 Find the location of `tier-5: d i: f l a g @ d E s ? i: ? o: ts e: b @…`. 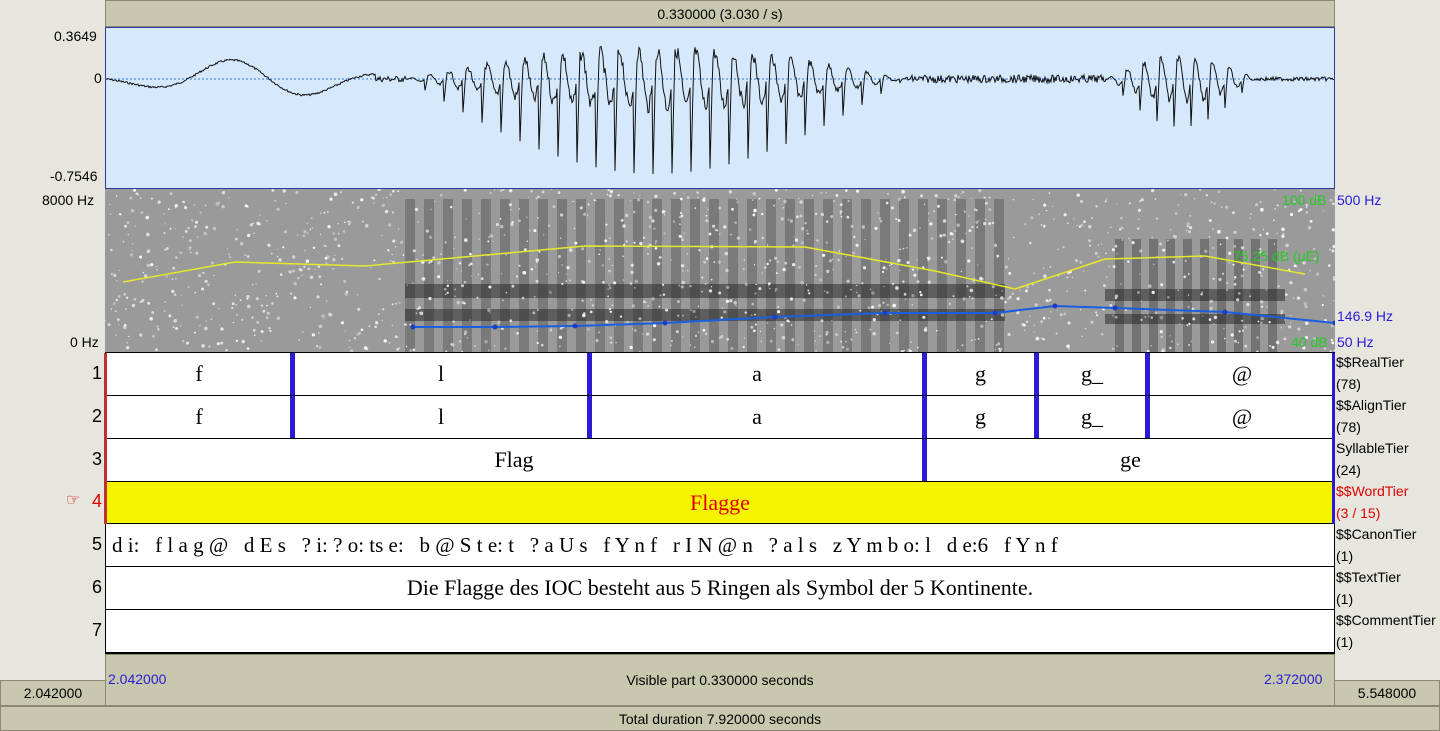

tier-5: d i: f l a g @ d E s ? i: ? o: ts e: b @… is located at coordinates (720, 545).